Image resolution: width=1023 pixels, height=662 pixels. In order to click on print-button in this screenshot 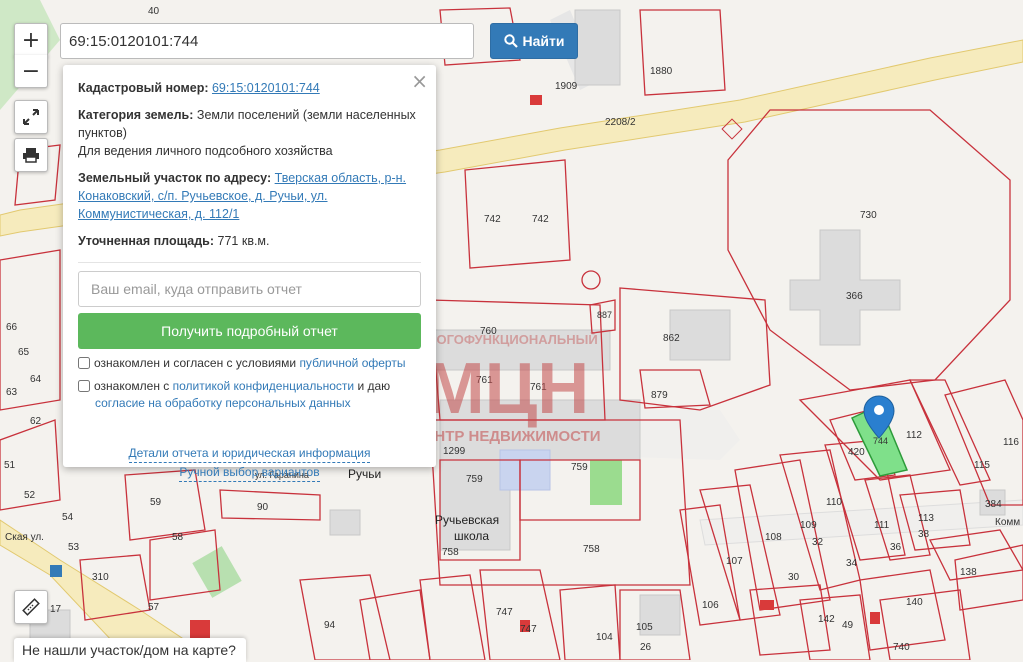, I will do `click(31, 155)`.